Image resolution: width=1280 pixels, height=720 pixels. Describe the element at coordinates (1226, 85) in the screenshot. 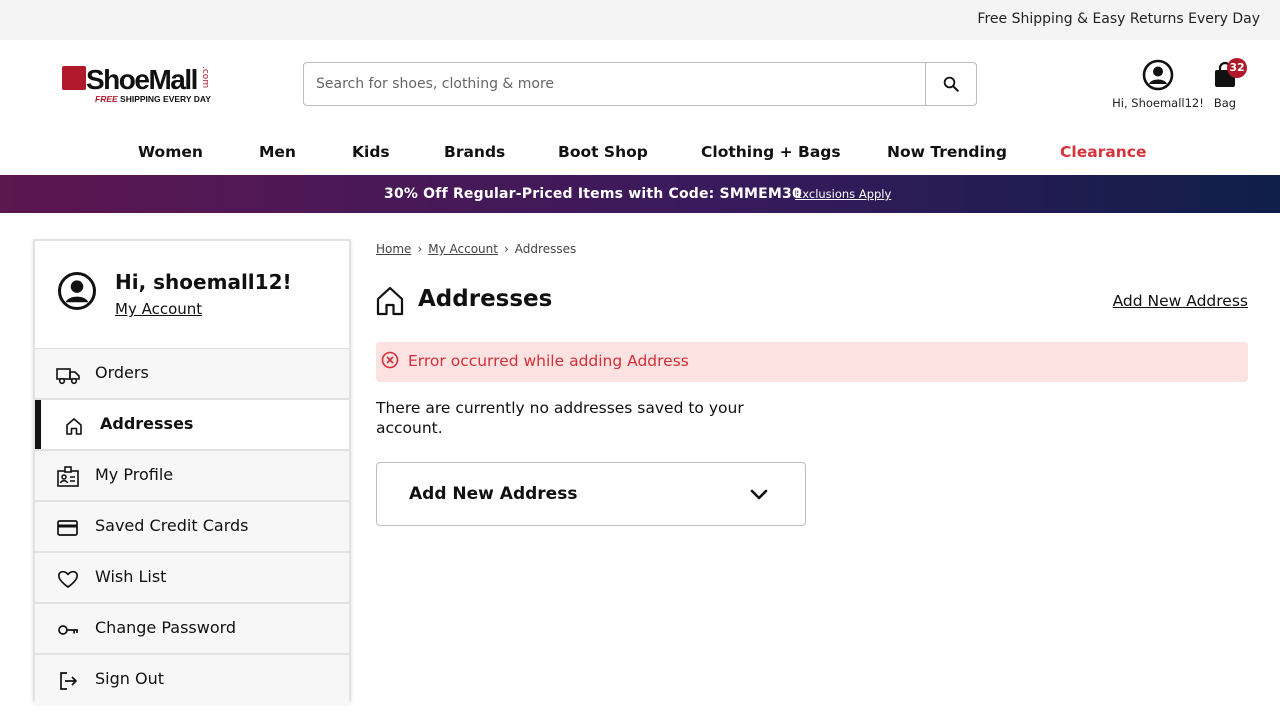

I see `bag-button: 32 Bag` at that location.